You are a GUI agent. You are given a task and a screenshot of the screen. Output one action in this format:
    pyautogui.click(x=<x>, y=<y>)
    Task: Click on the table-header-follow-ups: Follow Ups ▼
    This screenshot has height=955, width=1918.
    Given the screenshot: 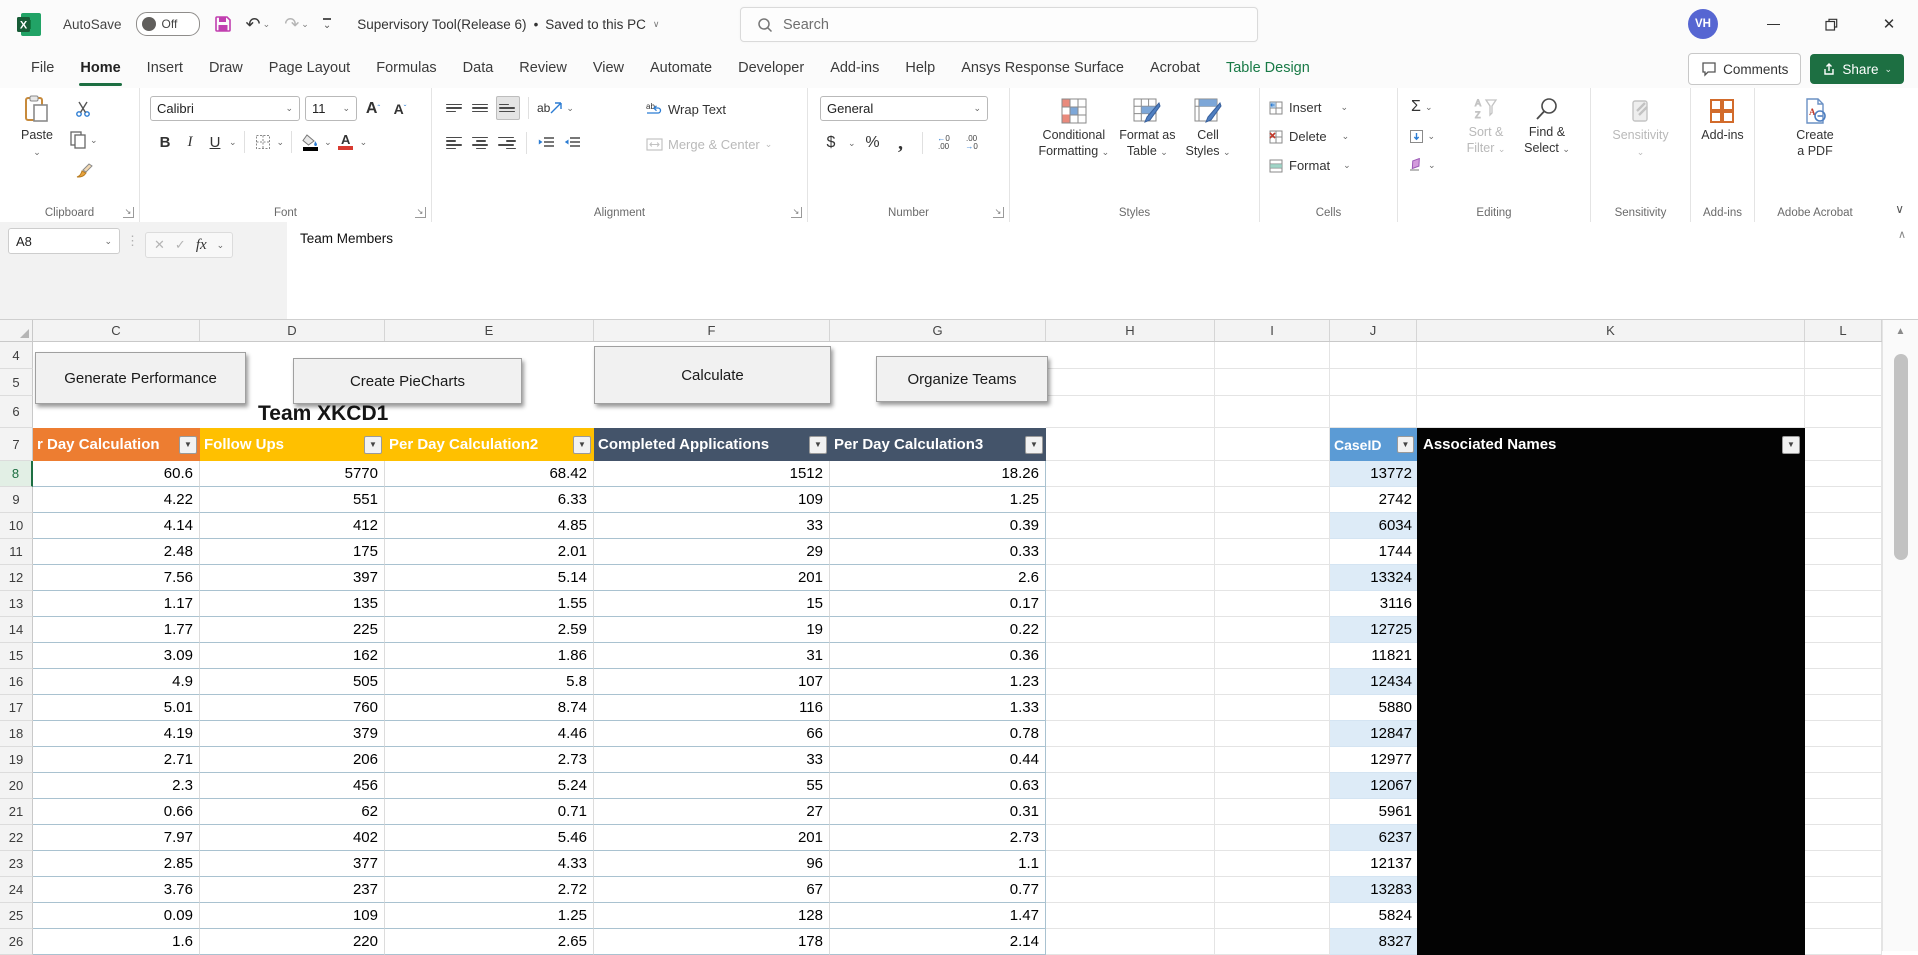 What is the action you would take?
    pyautogui.click(x=292, y=444)
    